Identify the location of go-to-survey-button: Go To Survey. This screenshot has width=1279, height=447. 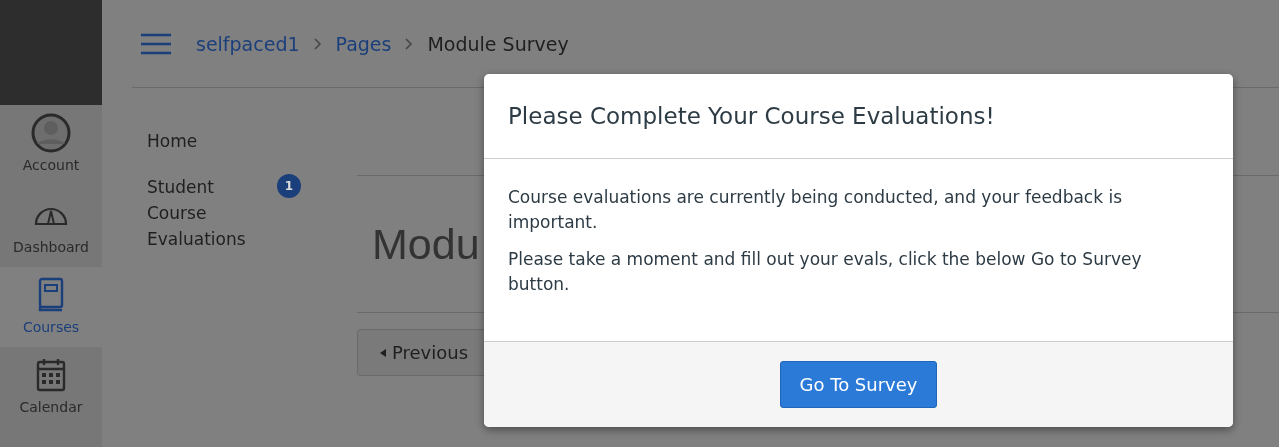
(858, 384).